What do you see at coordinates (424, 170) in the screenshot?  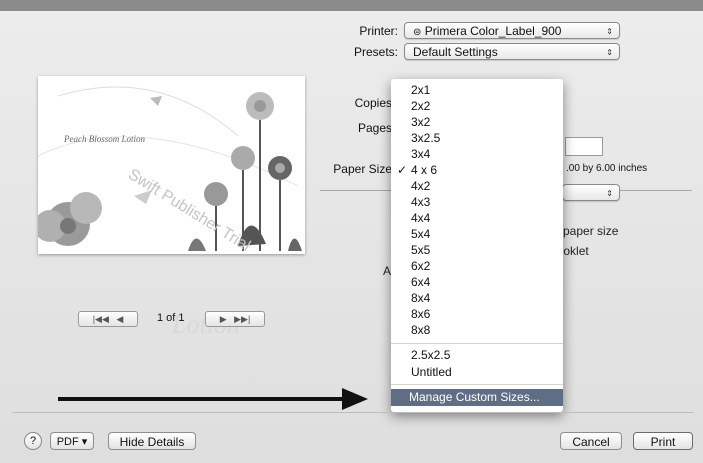 I see `menu-item: 4 x 6` at bounding box center [424, 170].